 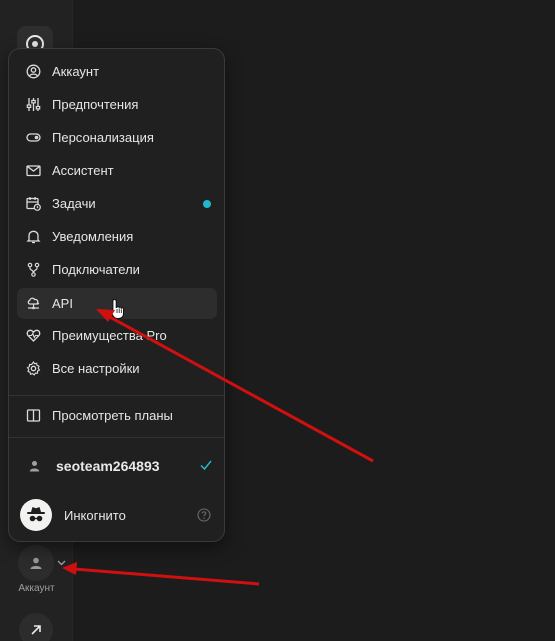 I want to click on menu-item-label: Ассистент, so click(x=83, y=170).